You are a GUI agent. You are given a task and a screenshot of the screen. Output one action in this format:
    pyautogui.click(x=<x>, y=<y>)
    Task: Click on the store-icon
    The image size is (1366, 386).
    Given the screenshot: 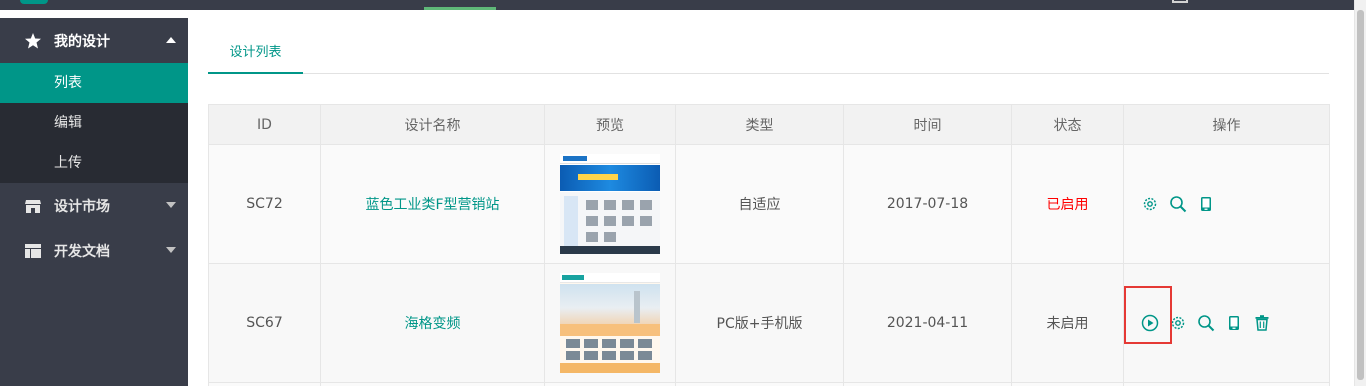 What is the action you would take?
    pyautogui.click(x=33, y=206)
    